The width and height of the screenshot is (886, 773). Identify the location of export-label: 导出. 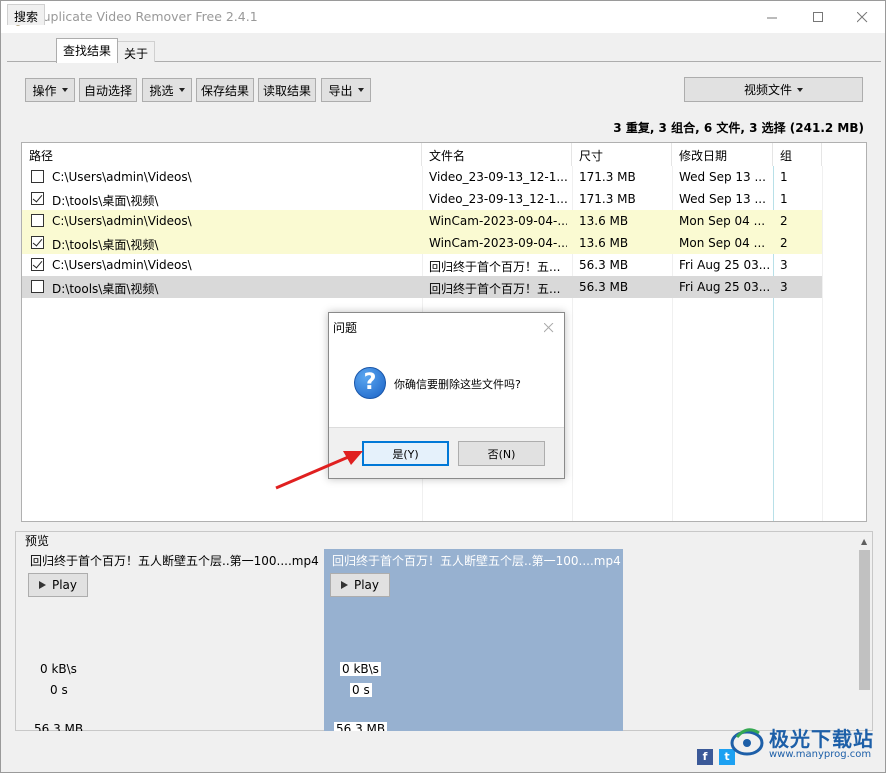
(340, 90).